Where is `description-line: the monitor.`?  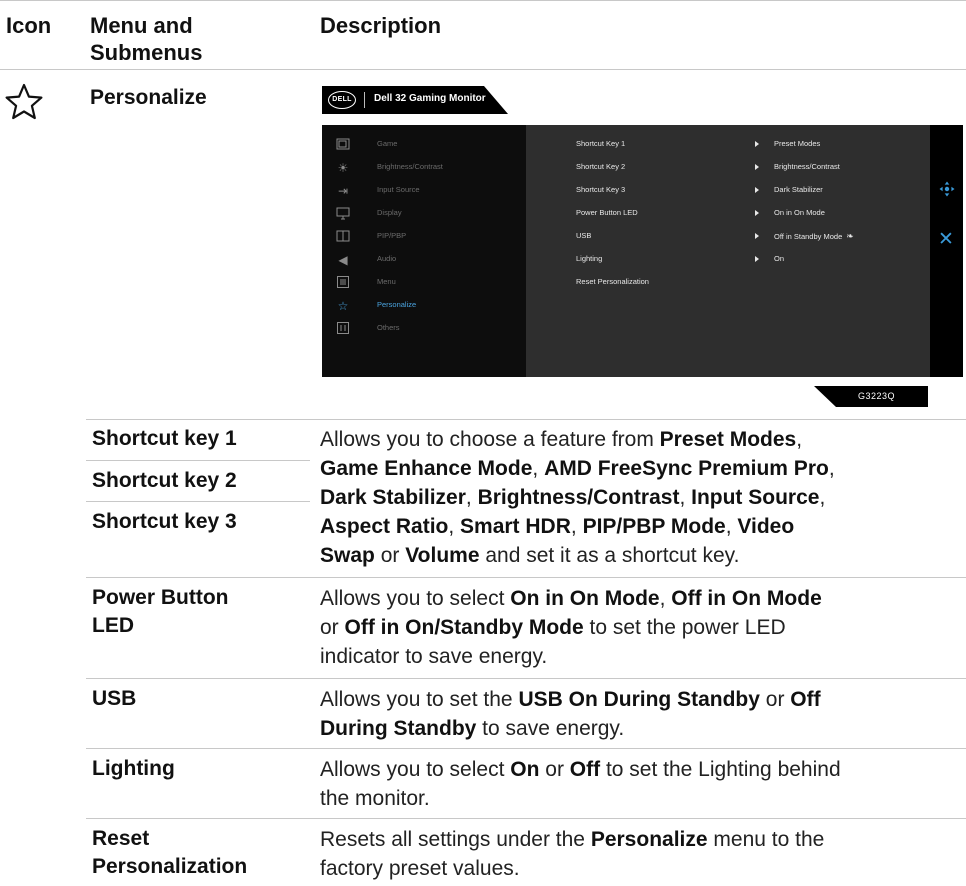
description-line: the monitor. is located at coordinates (580, 798).